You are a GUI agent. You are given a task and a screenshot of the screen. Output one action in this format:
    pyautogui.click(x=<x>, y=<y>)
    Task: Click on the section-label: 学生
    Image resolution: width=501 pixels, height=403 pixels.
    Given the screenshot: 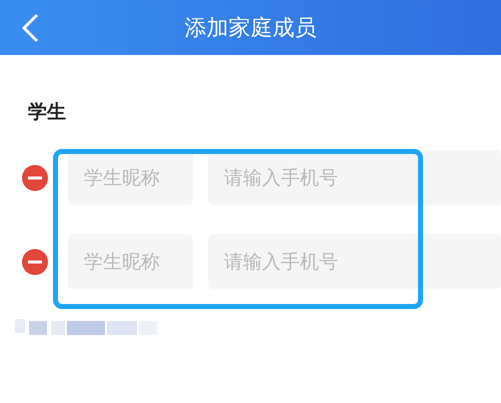 What is the action you would take?
    pyautogui.click(x=47, y=112)
    